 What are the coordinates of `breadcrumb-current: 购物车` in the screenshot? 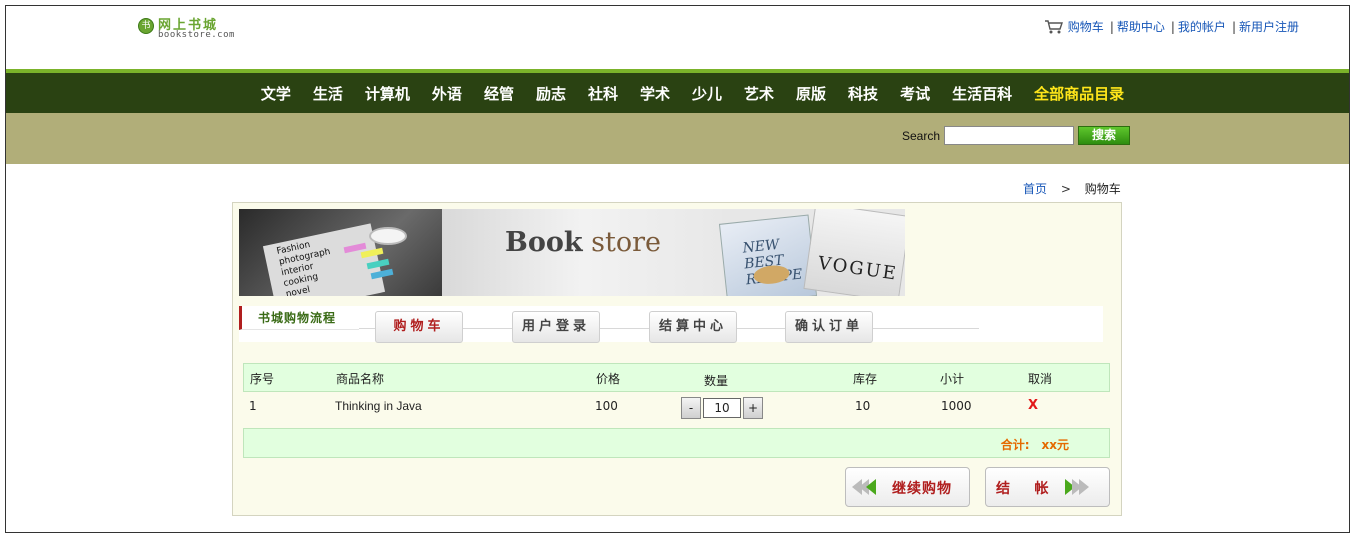 It's located at (1102, 189).